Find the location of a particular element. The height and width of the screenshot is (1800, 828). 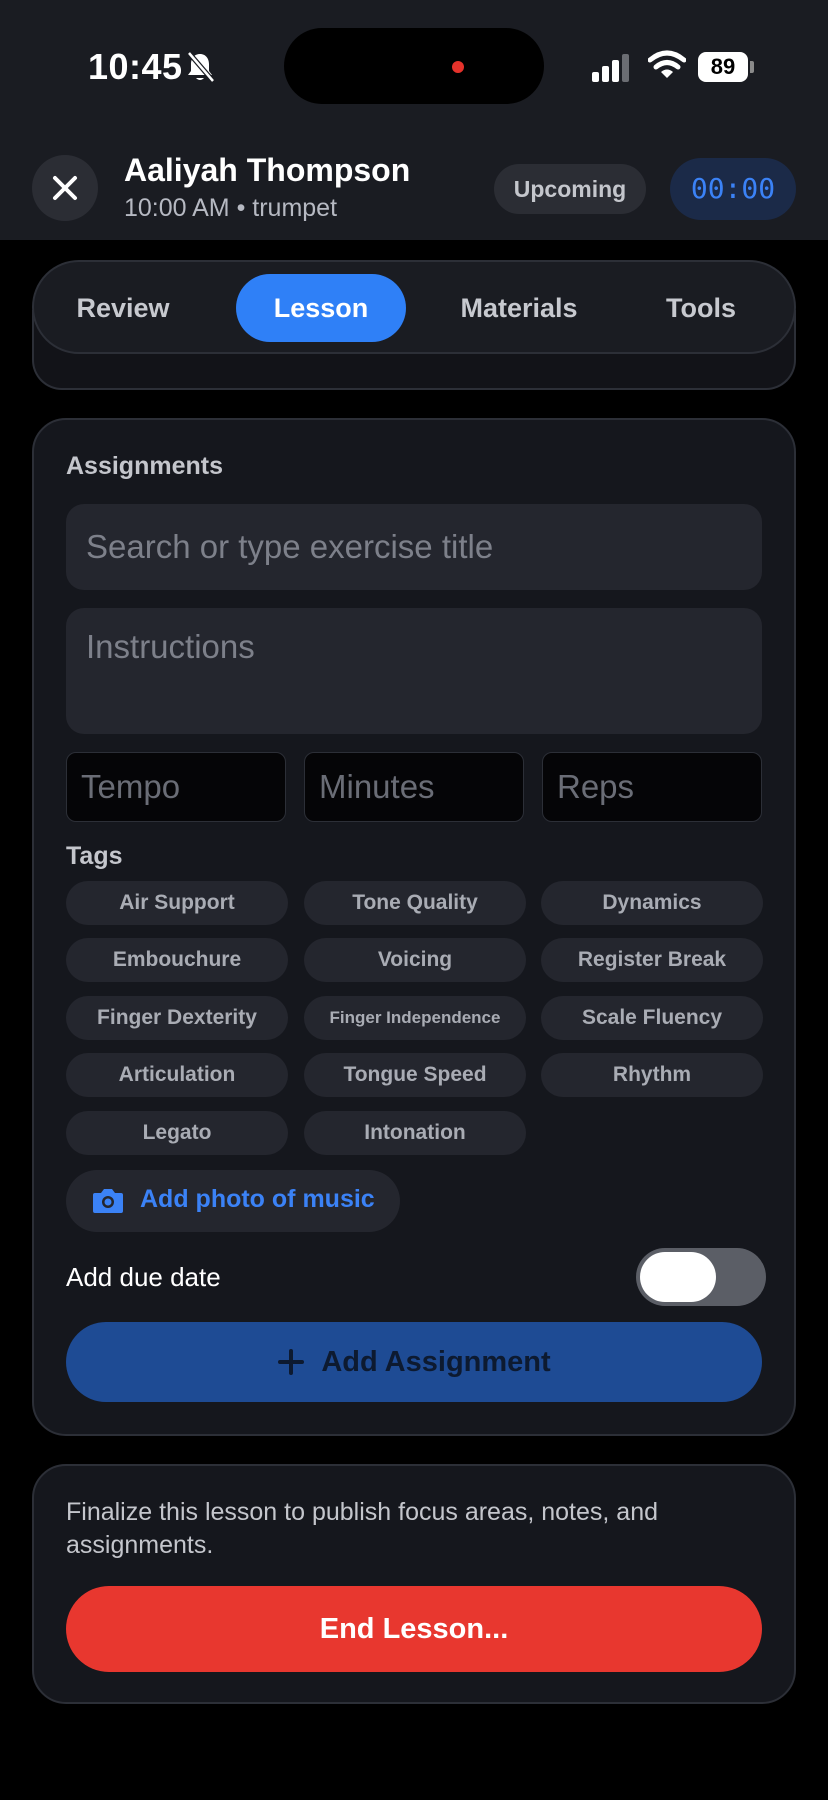

due-date-label: Add due date is located at coordinates (143, 1277).